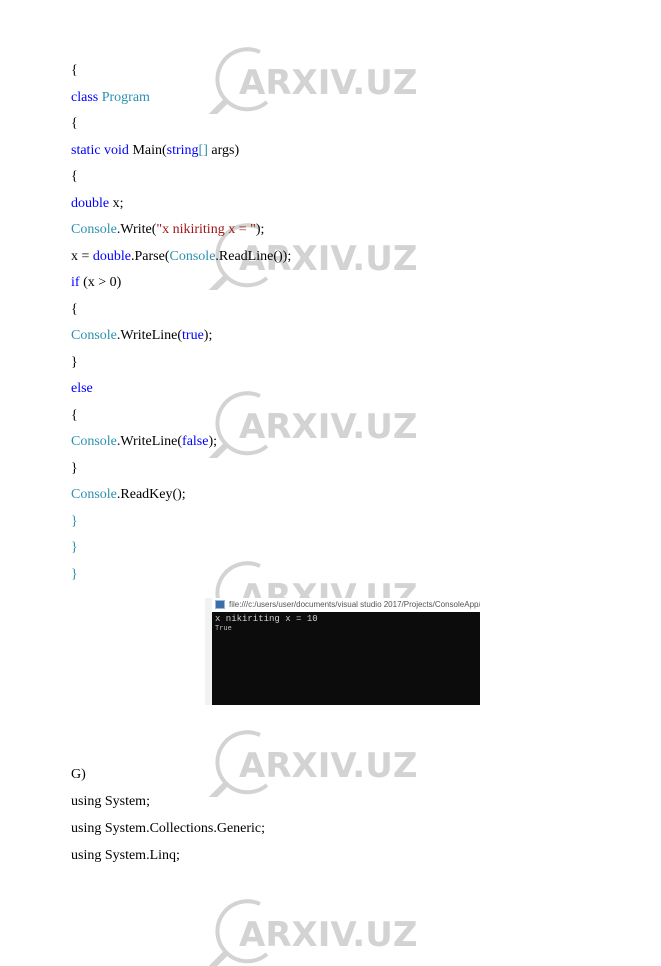 Image resolution: width=661 pixels, height=966 pixels. I want to click on code-token: else, so click(82, 388).